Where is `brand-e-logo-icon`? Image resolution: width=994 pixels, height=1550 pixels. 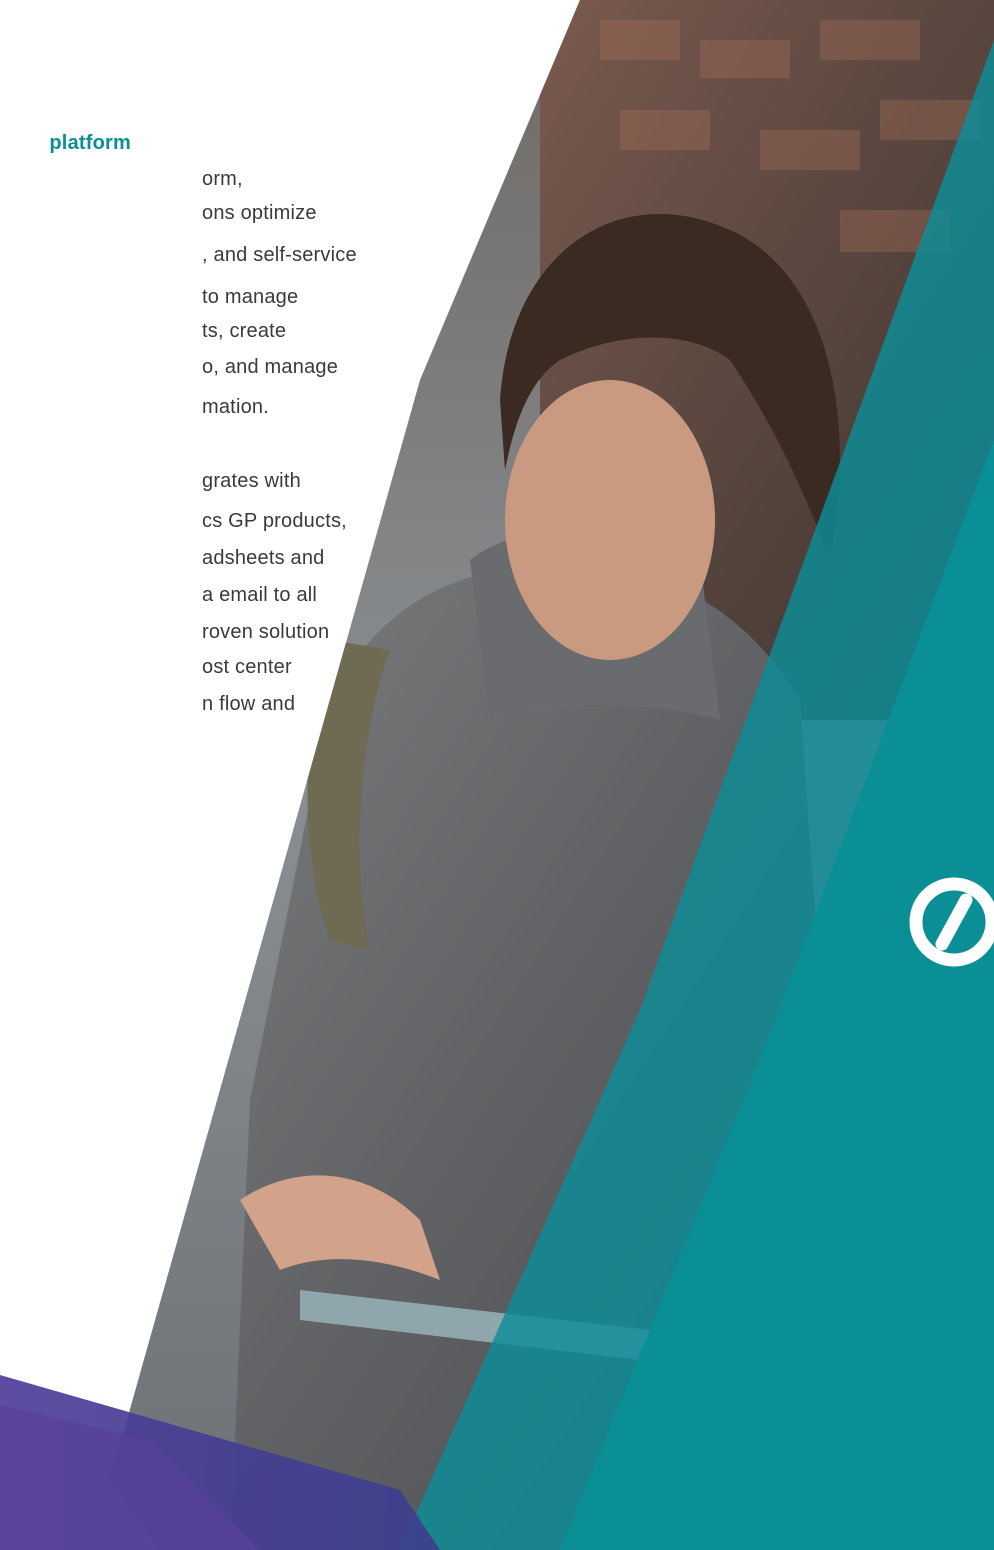 brand-e-logo-icon is located at coordinates (951, 922).